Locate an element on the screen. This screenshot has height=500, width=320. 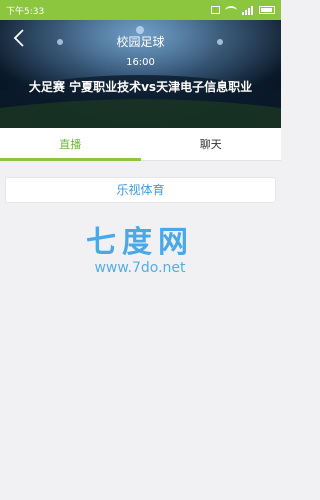
watermark: 七度网 www.7do.net is located at coordinates (140, 251).